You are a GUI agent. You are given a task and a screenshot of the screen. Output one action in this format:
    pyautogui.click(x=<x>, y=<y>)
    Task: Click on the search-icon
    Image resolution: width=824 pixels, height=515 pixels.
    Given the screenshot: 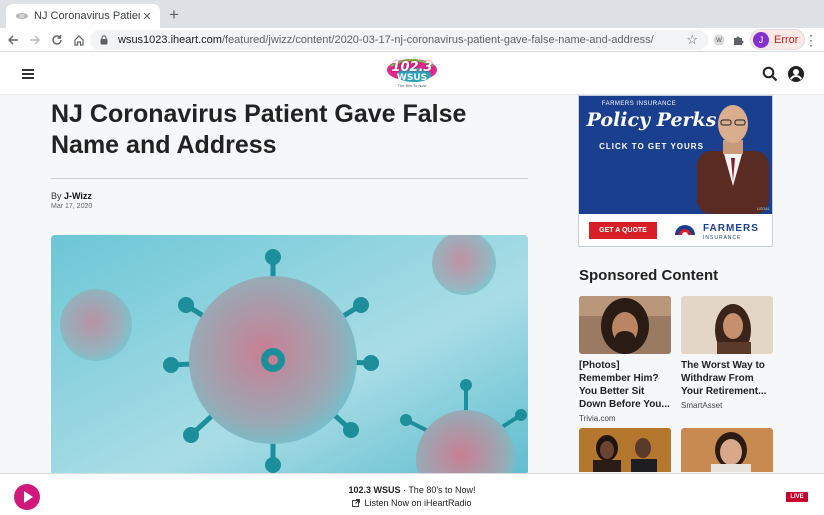 What is the action you would take?
    pyautogui.click(x=770, y=74)
    